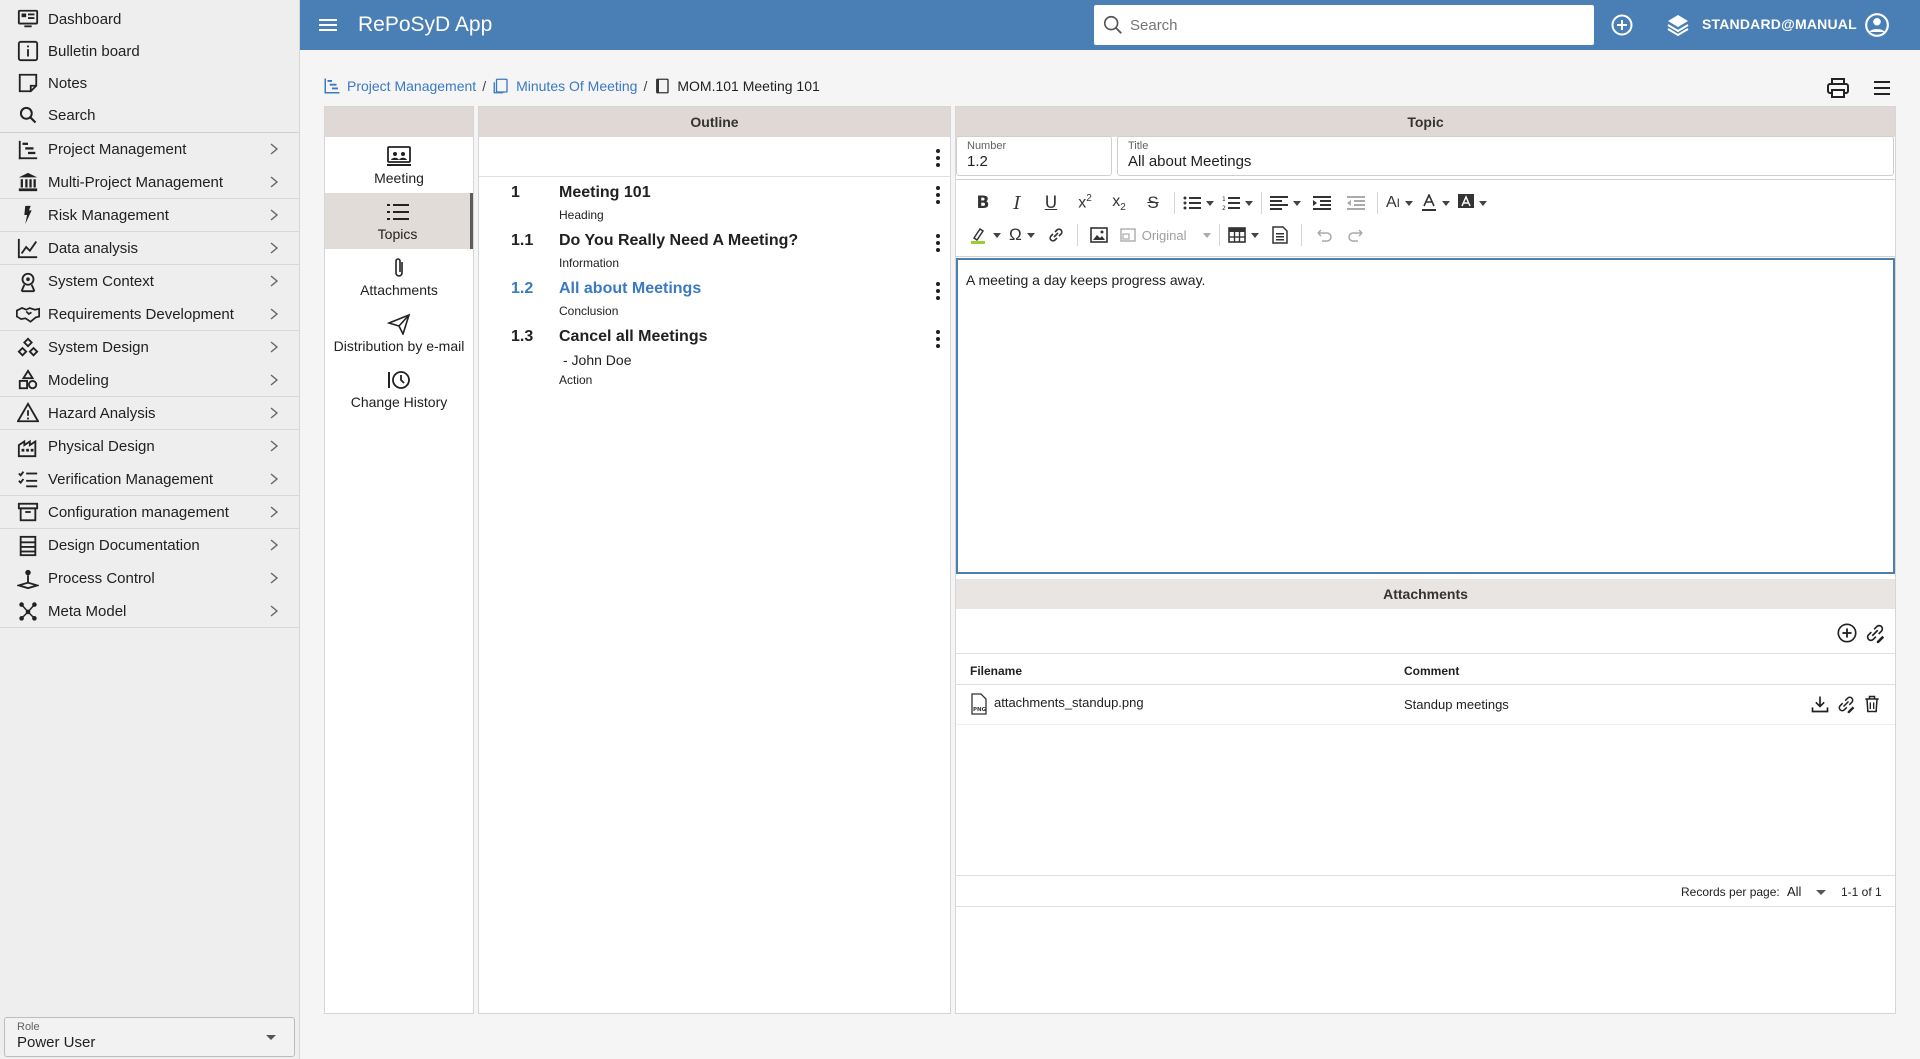  I want to click on records-per-page-select: All, so click(1794, 891).